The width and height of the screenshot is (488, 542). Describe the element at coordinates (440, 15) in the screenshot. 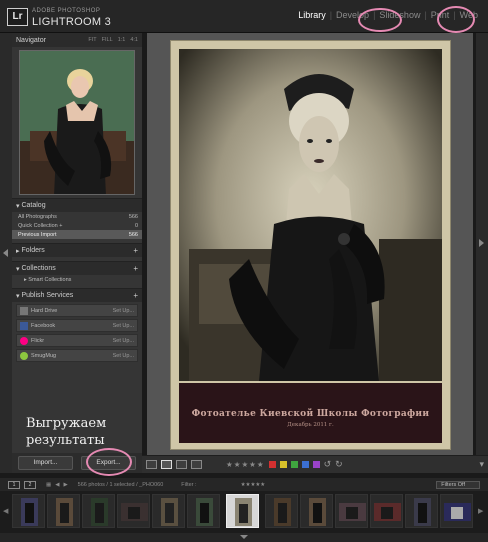

I see `module-print: Print` at that location.